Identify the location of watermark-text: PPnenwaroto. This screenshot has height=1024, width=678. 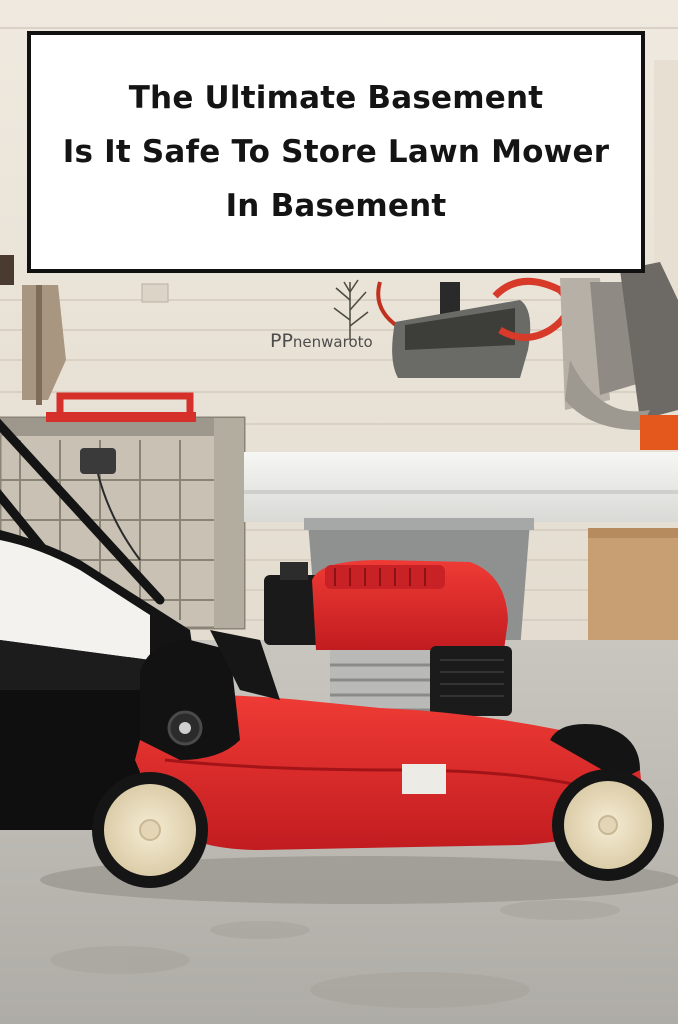
(321, 341).